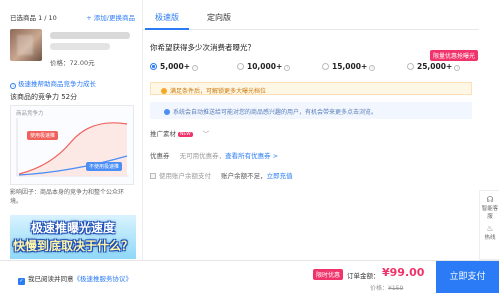 Image resolution: width=499 pixels, height=293 pixels. I want to click on new-badge: NEW, so click(185, 134).